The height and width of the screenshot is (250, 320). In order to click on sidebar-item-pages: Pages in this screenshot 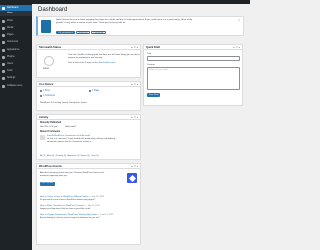, I will do `click(16, 35)`.